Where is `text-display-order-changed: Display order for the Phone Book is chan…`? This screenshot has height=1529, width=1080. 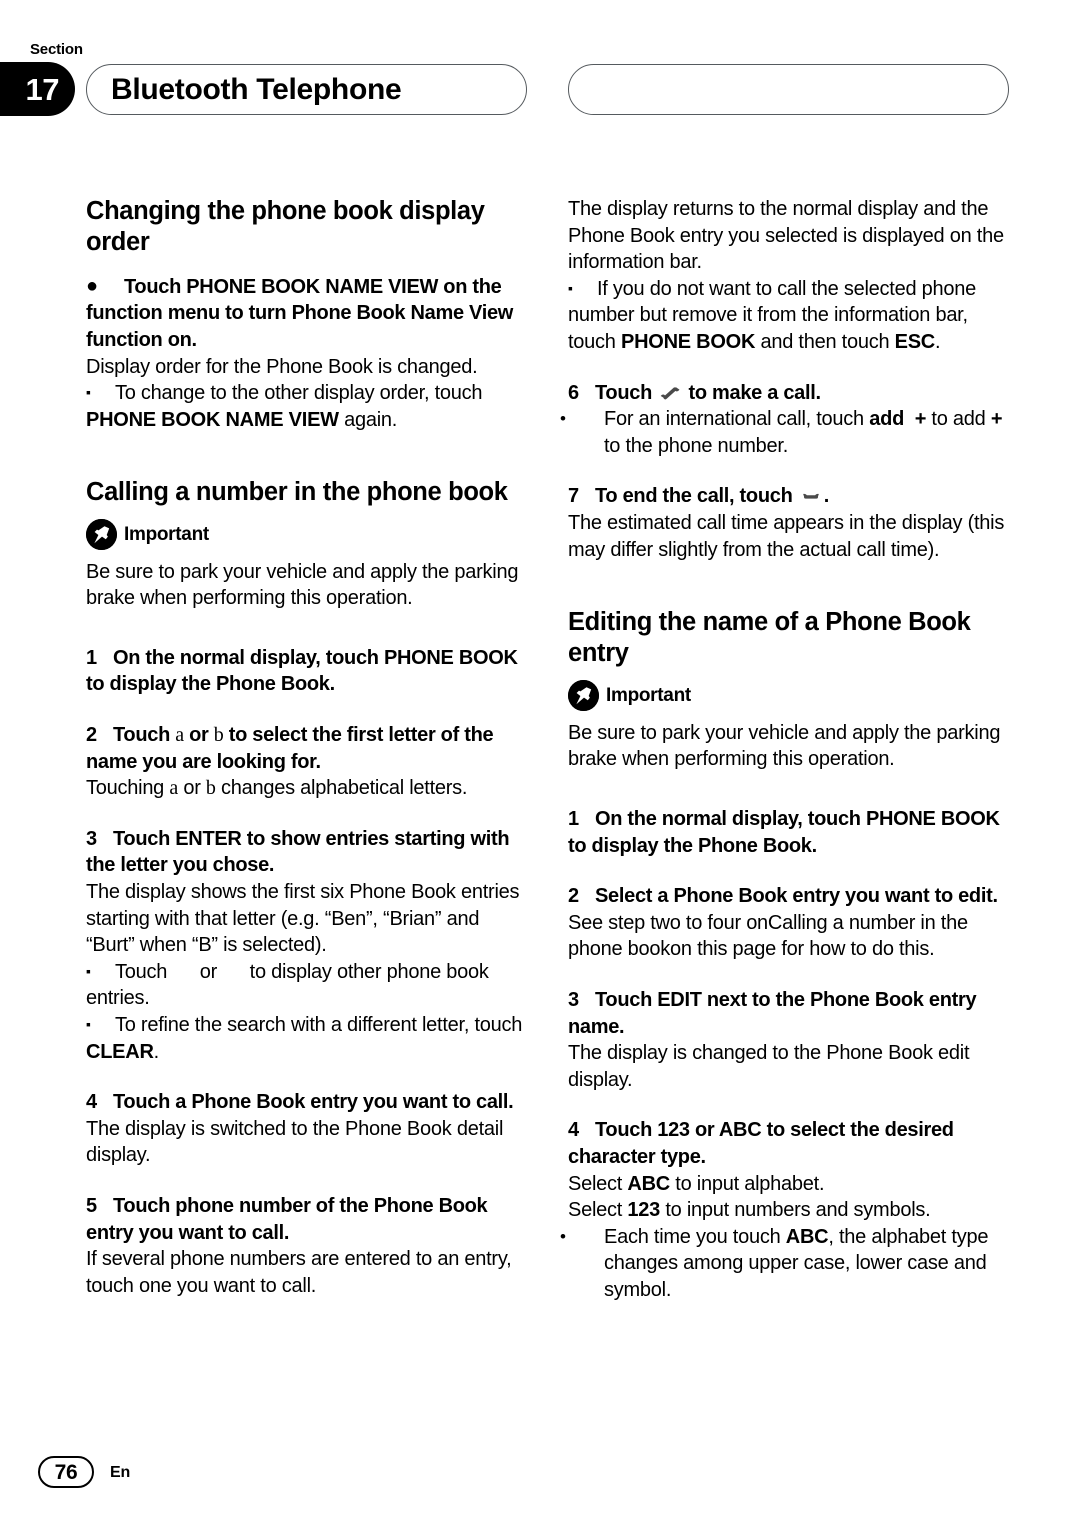 text-display-order-changed: Display order for the Phone Book is chan… is located at coordinates (282, 366).